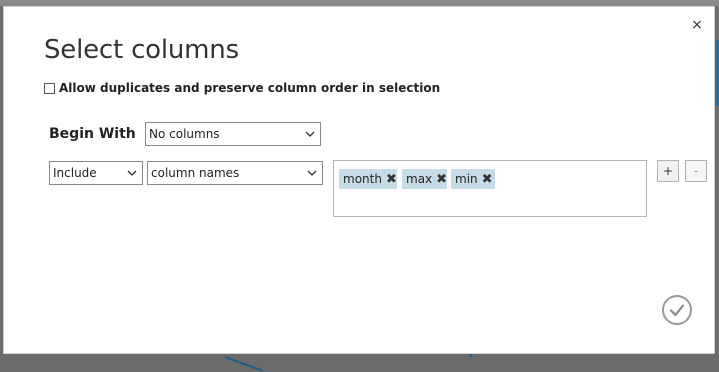 This screenshot has width=719, height=372. What do you see at coordinates (184, 134) in the screenshot?
I see `begin-with-value: No columns` at bounding box center [184, 134].